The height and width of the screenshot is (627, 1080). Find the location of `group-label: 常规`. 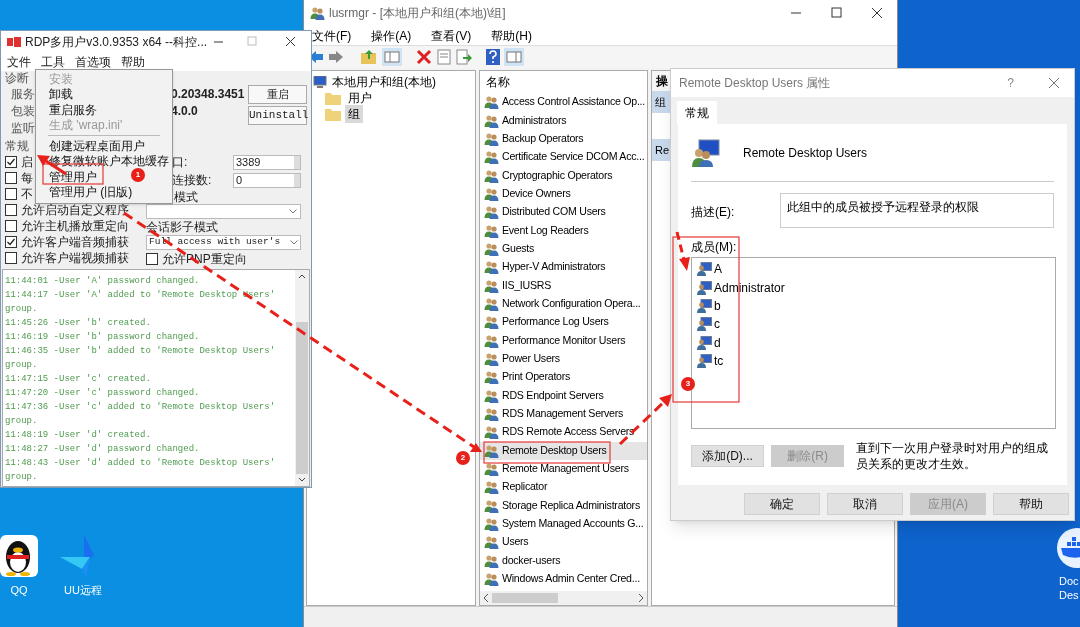

group-label: 常规 is located at coordinates (17, 146).